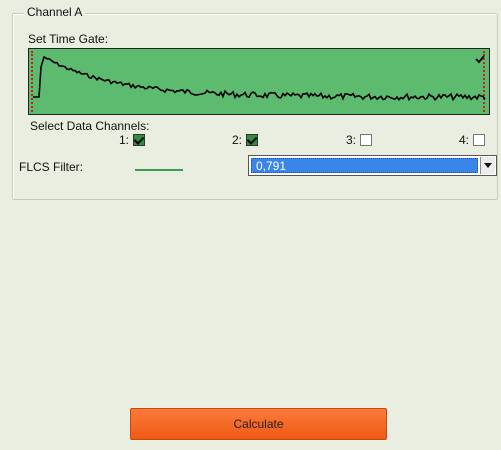 The width and height of the screenshot is (501, 450). Describe the element at coordinates (258, 424) in the screenshot. I see `calculate-button: Calculate` at that location.